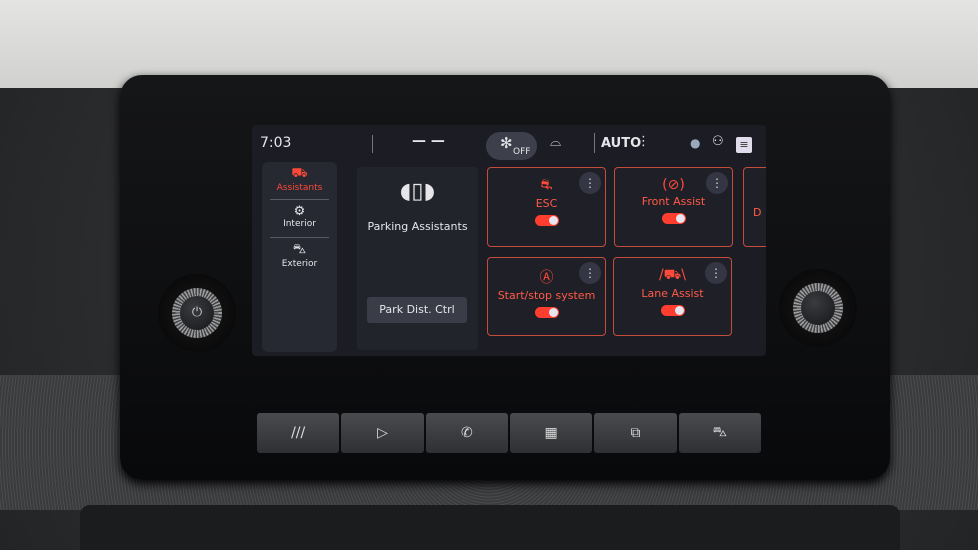 This screenshot has height=550, width=978. Describe the element at coordinates (621, 143) in the screenshot. I see `climate-auto-button: AUTO` at that location.